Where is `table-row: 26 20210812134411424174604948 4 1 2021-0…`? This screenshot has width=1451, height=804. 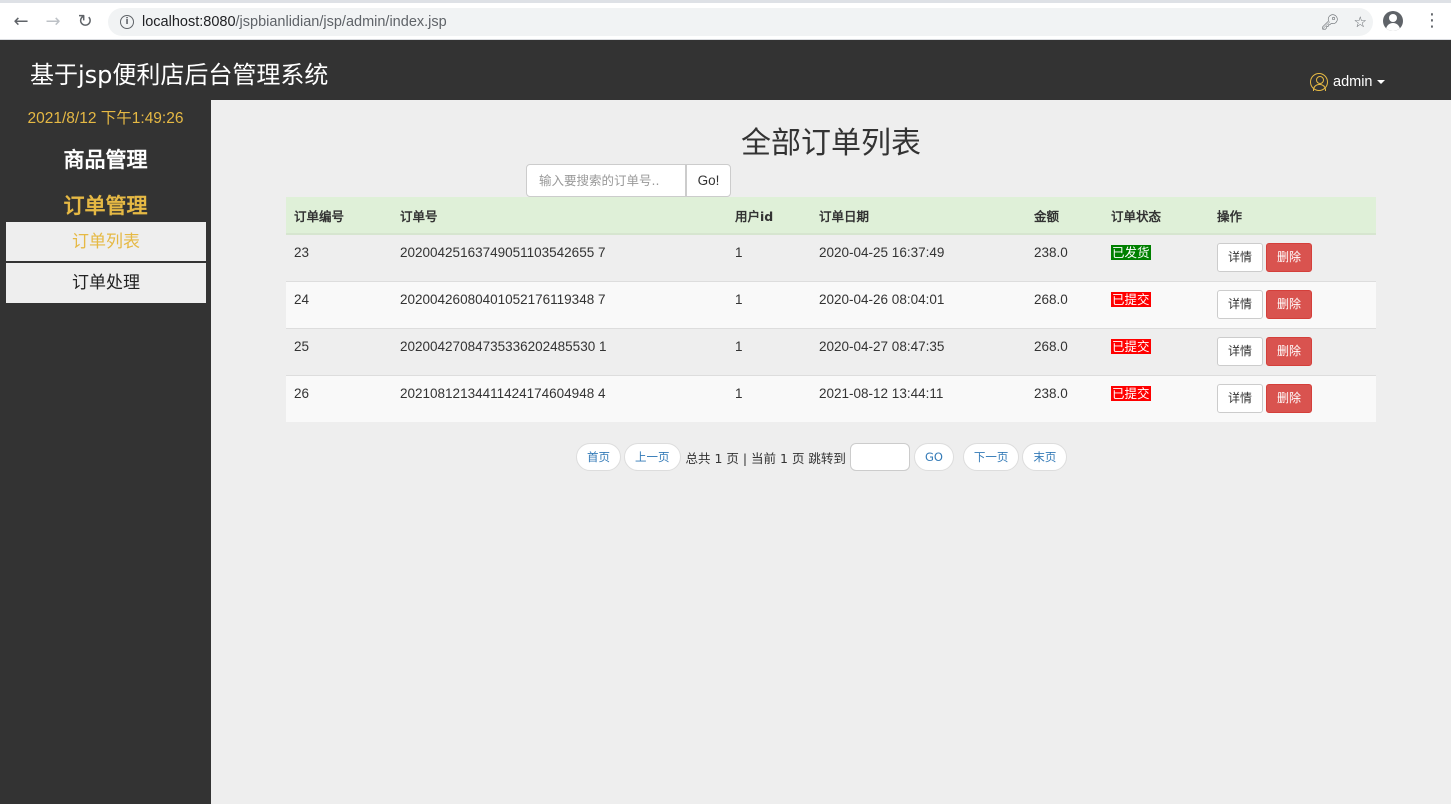
table-row: 26 20210812134411424174604948 4 1 2021-0… is located at coordinates (831, 398).